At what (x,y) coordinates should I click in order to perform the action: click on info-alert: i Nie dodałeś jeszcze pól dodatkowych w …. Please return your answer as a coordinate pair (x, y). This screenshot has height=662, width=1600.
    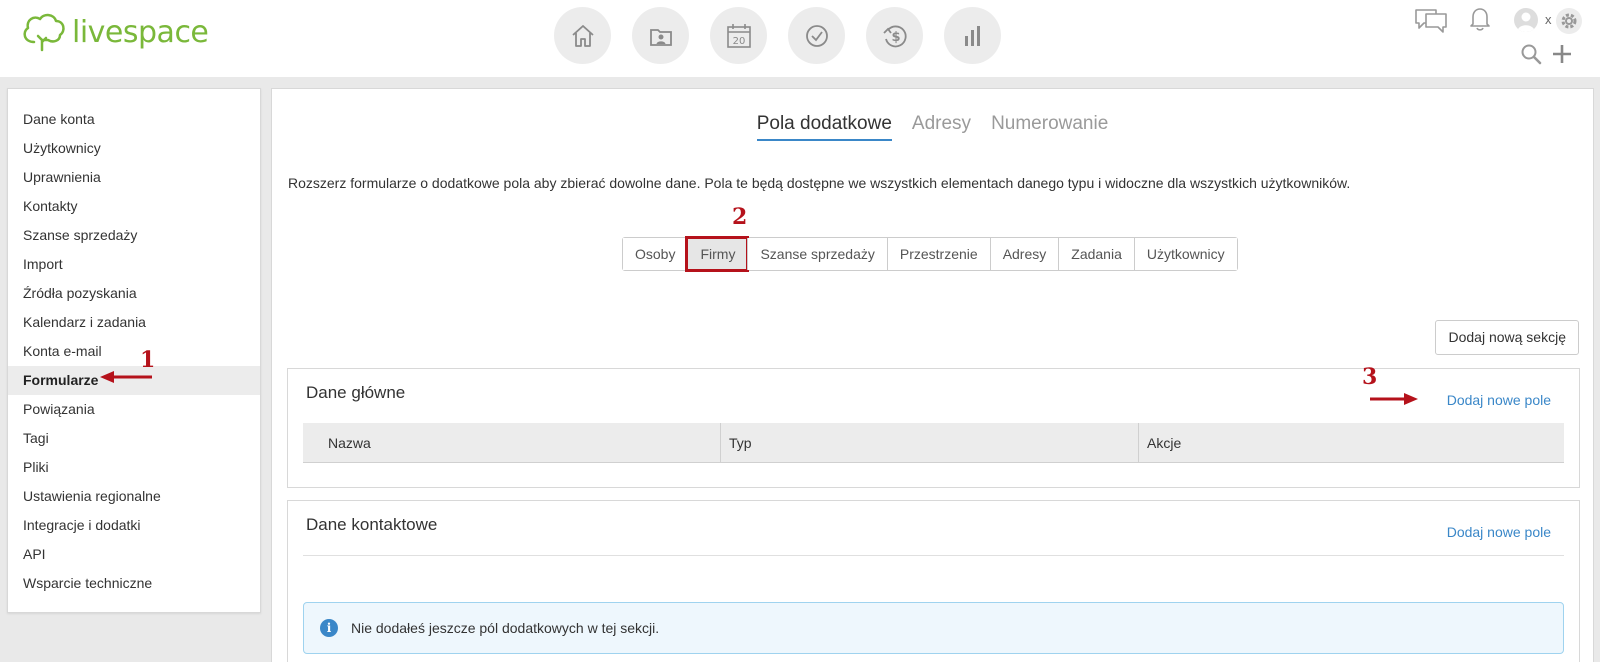
    Looking at the image, I should click on (933, 628).